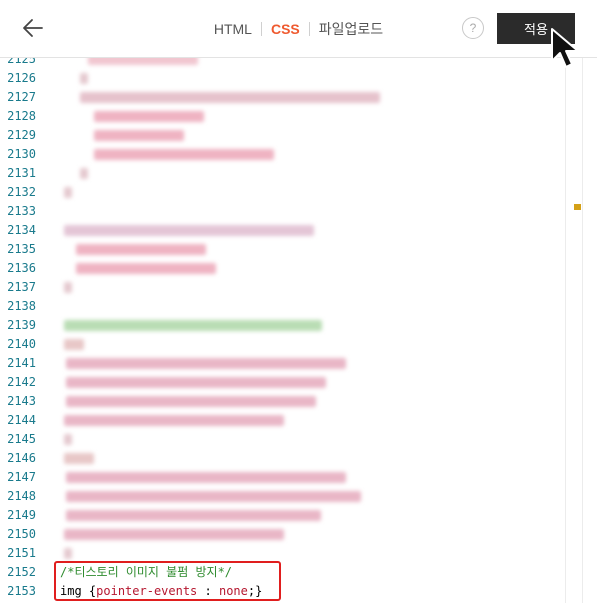  I want to click on line-number: 2132, so click(21, 192).